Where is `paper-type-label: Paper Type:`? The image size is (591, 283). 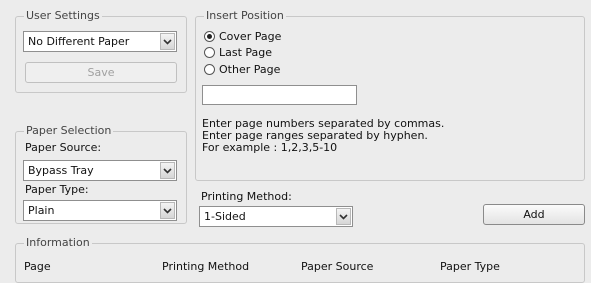
paper-type-label: Paper Type: is located at coordinates (57, 189).